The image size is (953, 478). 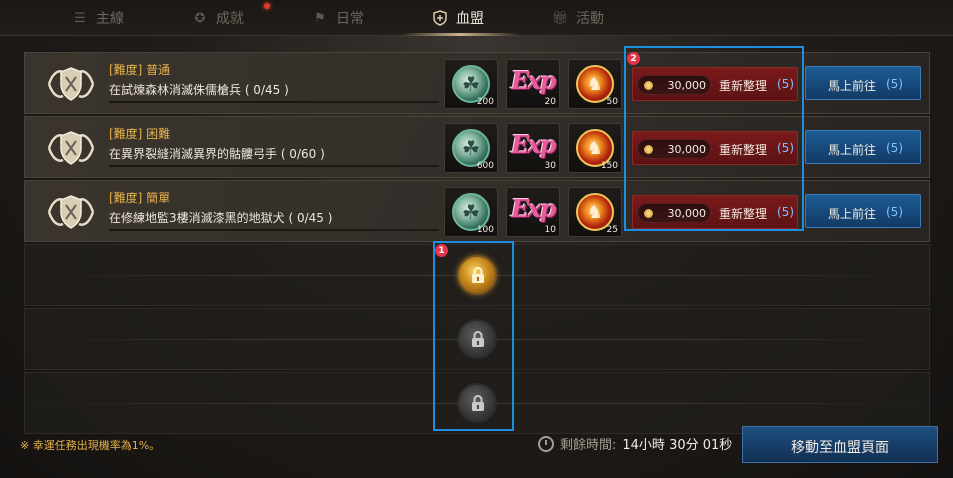 I want to click on mission-difficulty: [難度] 困難, so click(x=140, y=134).